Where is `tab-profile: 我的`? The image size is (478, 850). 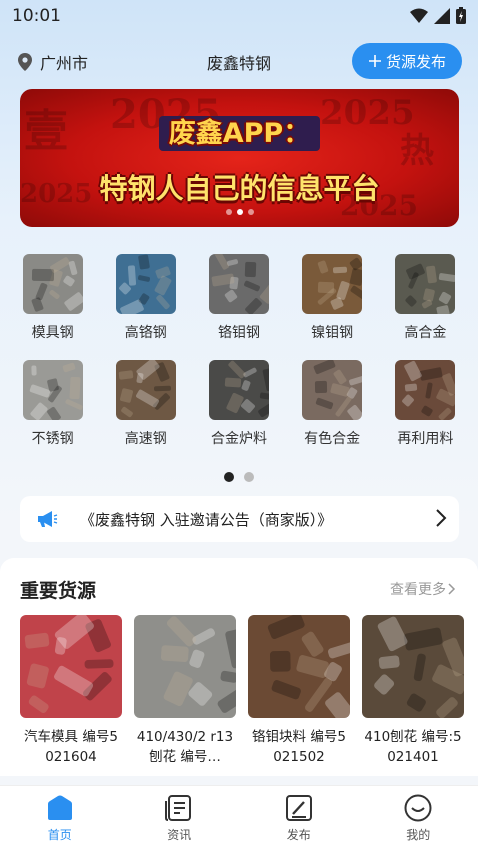
tab-profile: 我的 is located at coordinates (418, 818).